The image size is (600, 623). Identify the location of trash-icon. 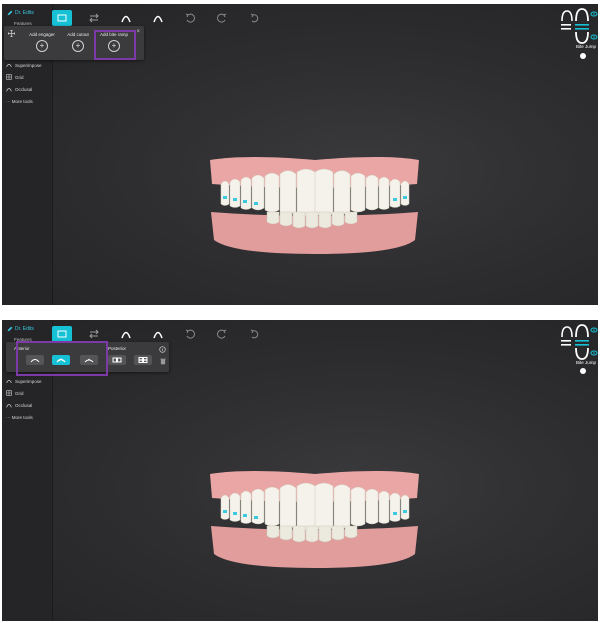
(163, 361).